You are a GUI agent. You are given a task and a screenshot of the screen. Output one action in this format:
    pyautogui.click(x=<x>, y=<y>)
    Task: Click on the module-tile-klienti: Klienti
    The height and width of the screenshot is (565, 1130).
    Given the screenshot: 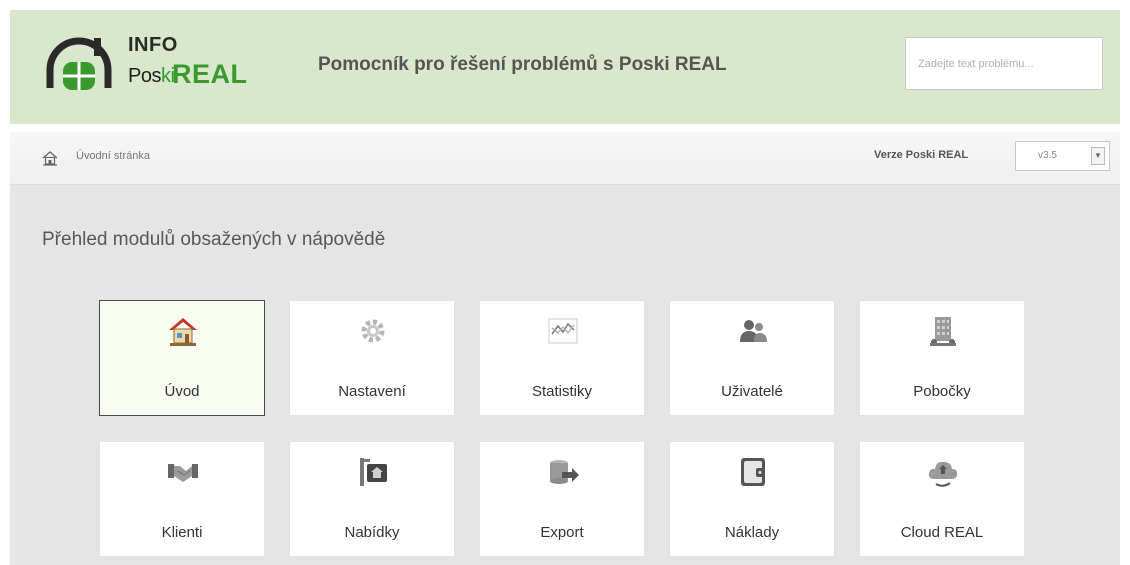 What is the action you would take?
    pyautogui.click(x=182, y=499)
    